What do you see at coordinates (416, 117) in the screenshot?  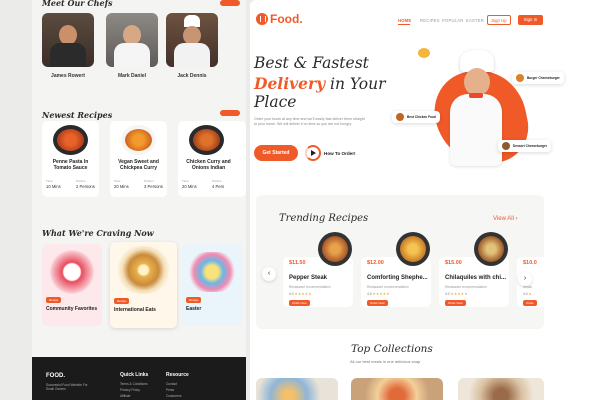 I see `hero-badge: Best Chicken Food` at bounding box center [416, 117].